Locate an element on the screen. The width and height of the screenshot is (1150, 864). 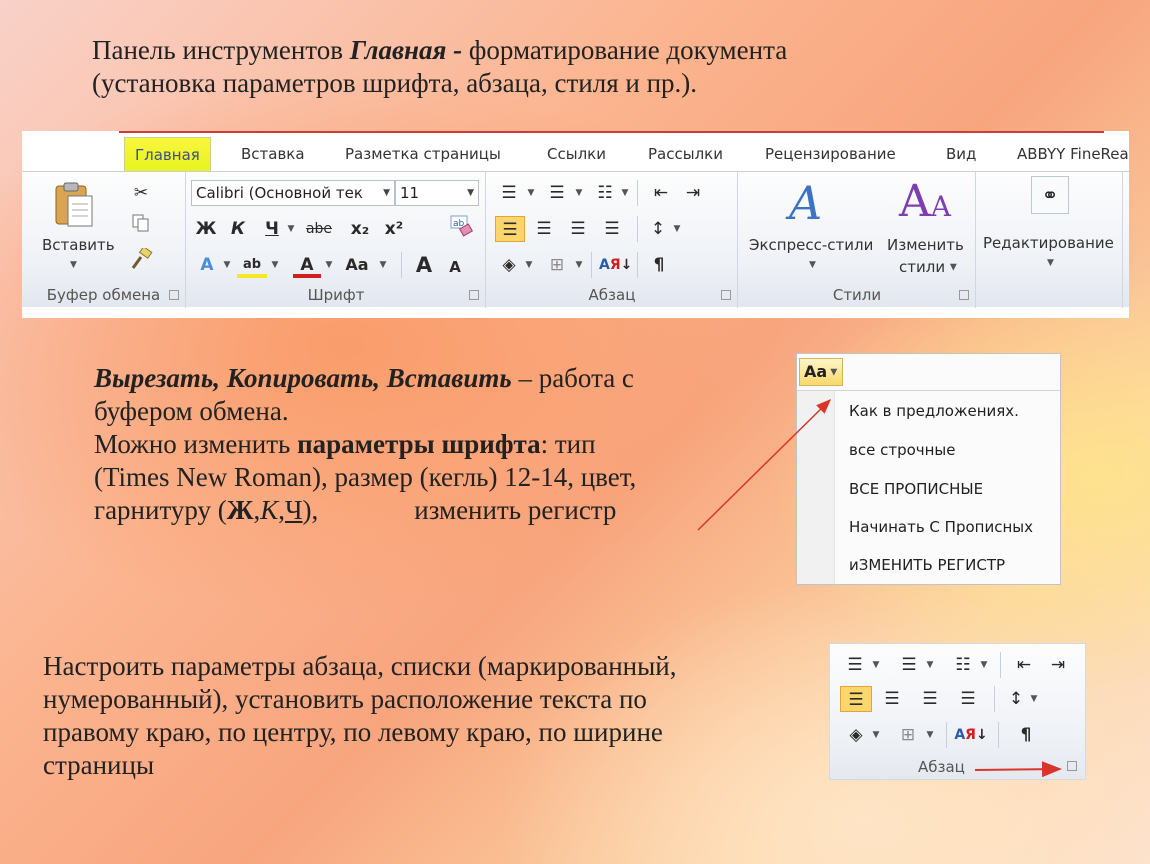
font-explanation-line-5: гарнитуру (Ж,К,Ч), изменить регистр is located at coordinates (424, 510).